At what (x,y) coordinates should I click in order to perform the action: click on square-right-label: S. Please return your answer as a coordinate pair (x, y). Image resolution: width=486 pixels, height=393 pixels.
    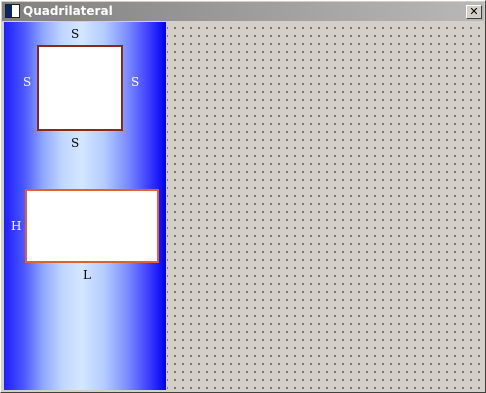
    Looking at the image, I should click on (135, 82).